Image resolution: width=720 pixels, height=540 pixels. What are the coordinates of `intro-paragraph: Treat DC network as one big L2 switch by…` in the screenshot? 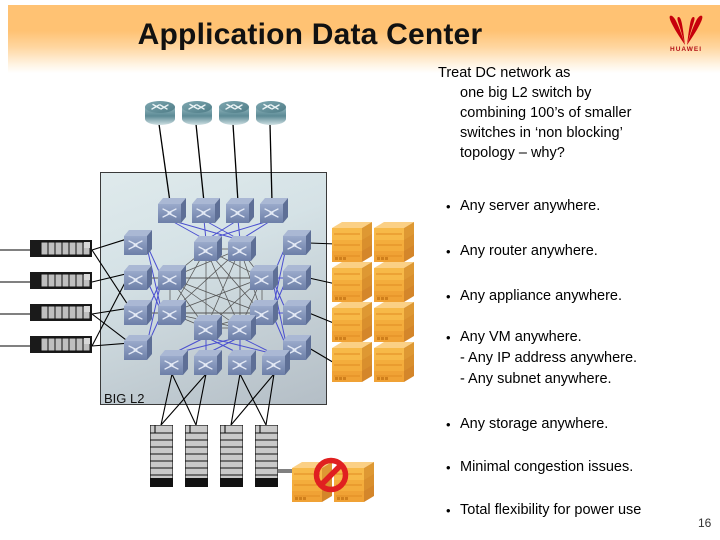 It's located at (577, 113).